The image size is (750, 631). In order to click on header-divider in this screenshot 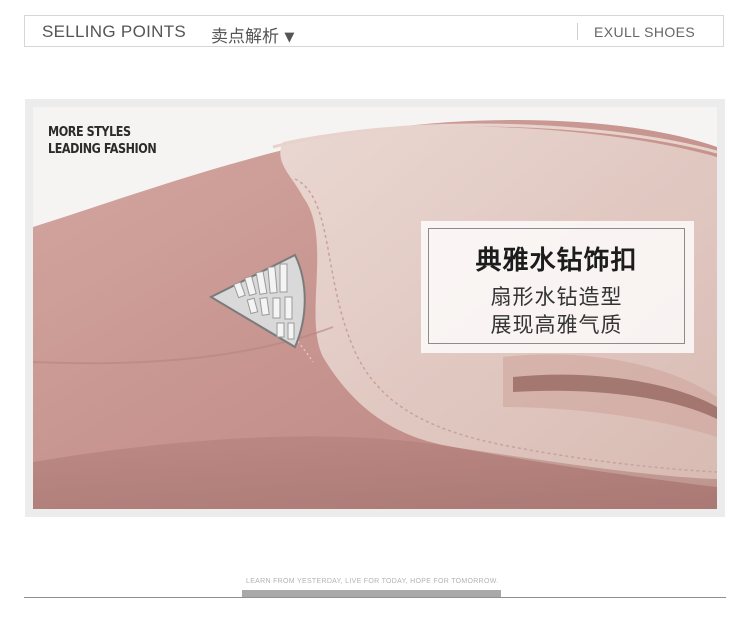, I will do `click(577, 31)`.